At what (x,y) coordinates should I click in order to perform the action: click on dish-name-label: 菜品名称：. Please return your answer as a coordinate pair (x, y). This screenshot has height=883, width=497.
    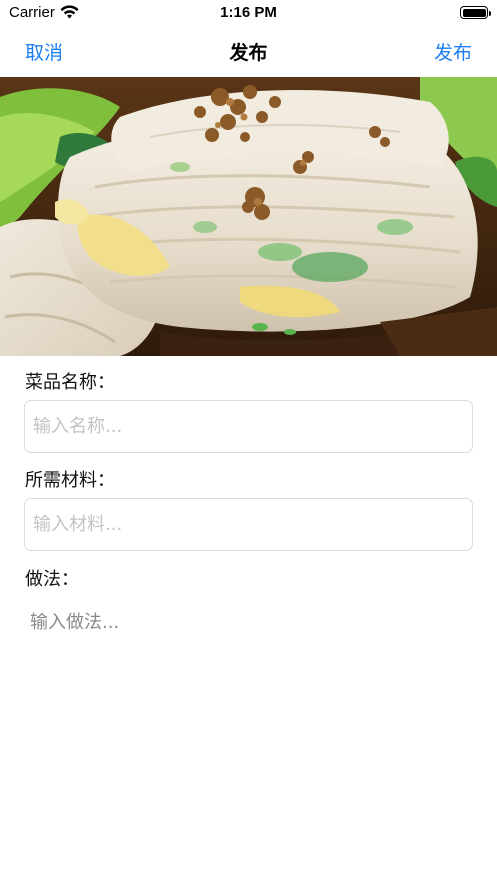
    Looking at the image, I should click on (70, 382).